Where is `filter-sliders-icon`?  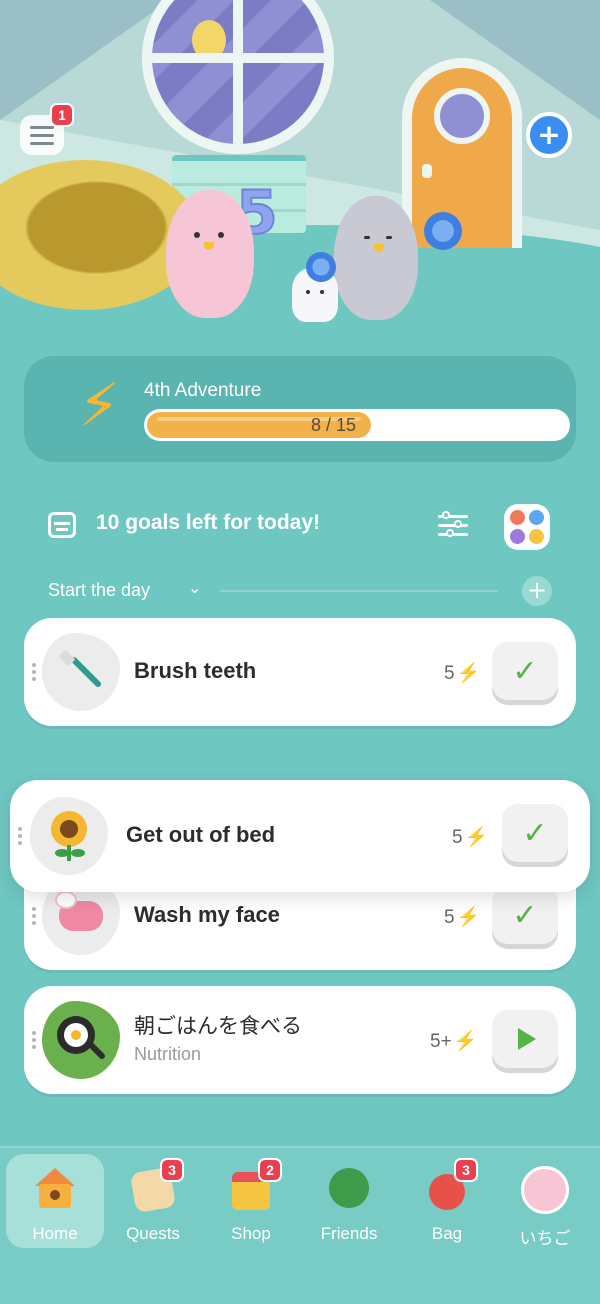 filter-sliders-icon is located at coordinates (453, 525).